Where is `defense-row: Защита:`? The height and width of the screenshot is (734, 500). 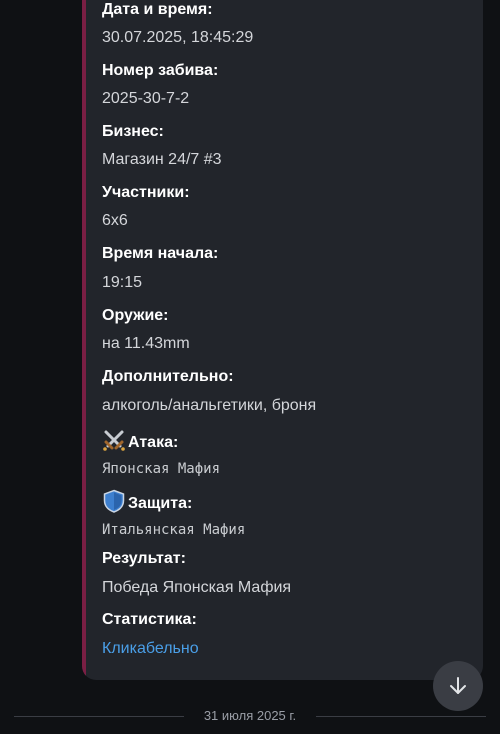 defense-row: Защита: is located at coordinates (147, 501).